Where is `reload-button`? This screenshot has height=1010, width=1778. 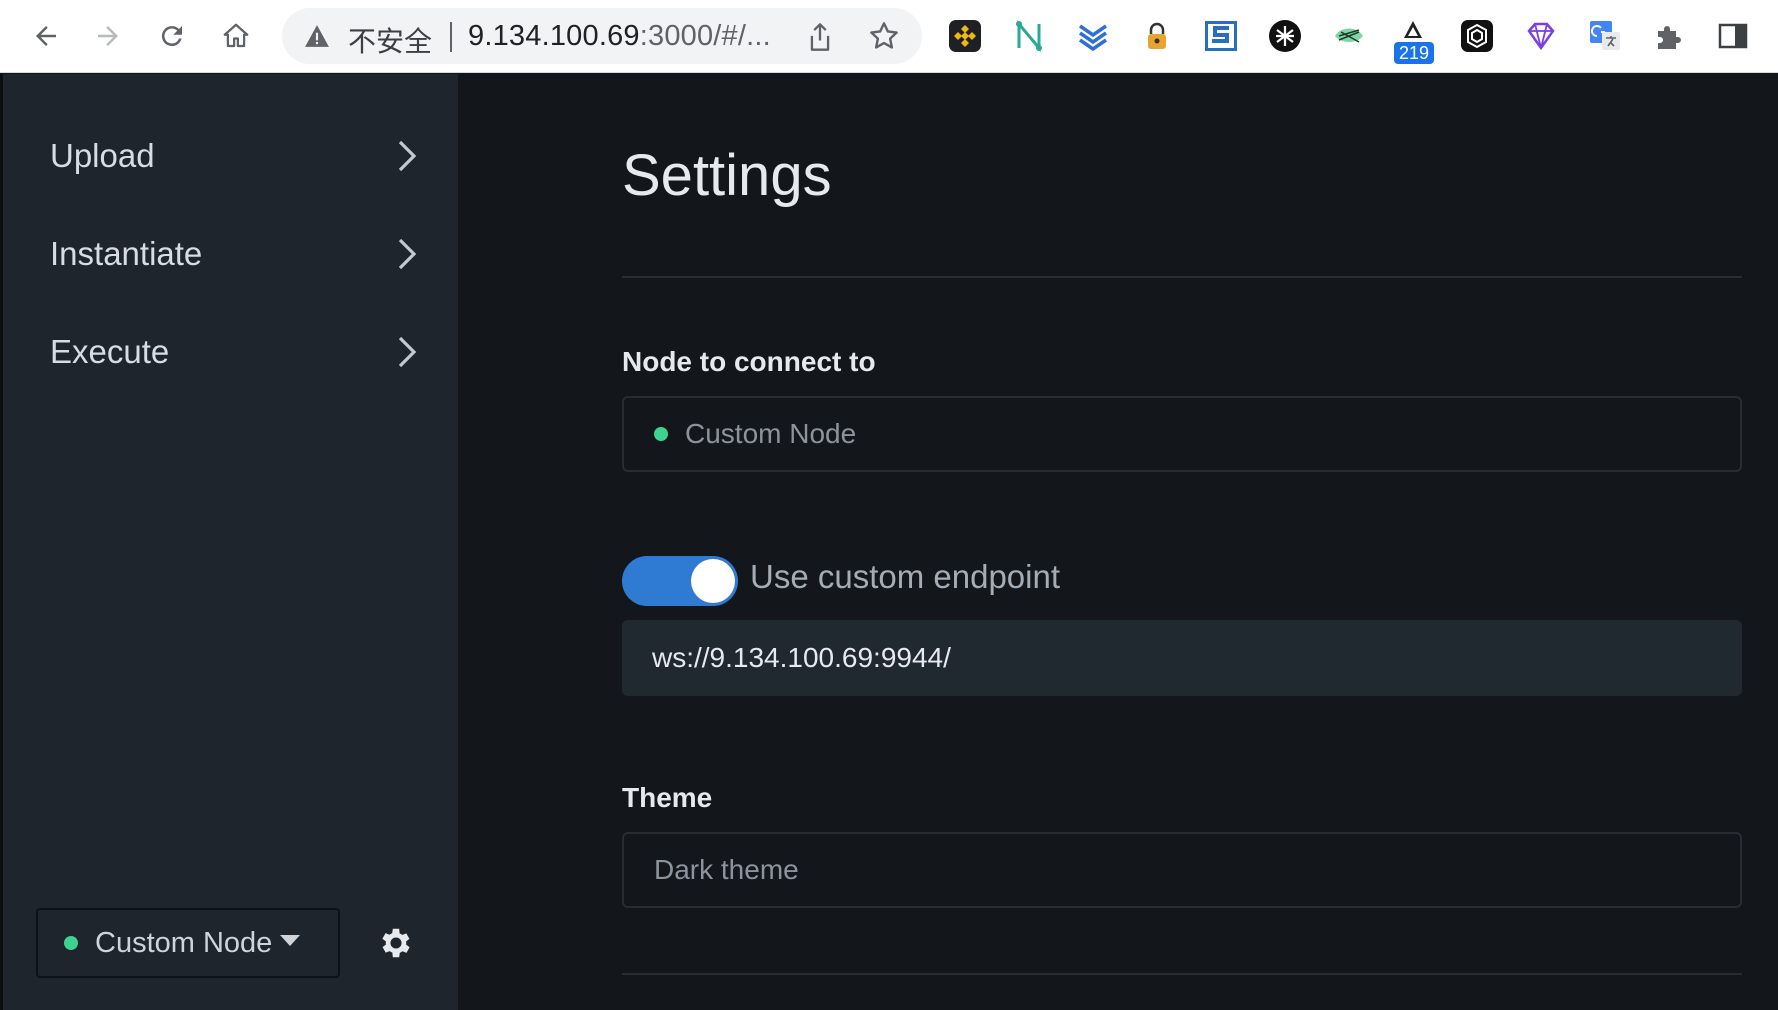 reload-button is located at coordinates (172, 36).